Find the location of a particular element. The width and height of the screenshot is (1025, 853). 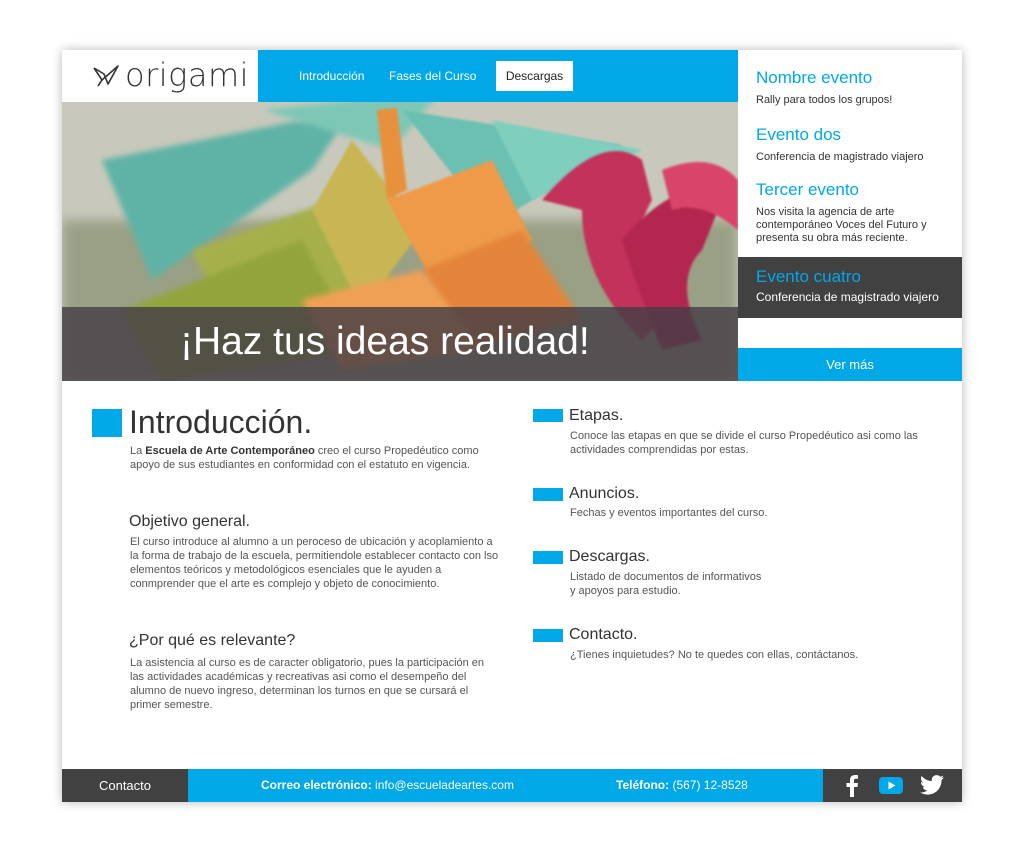

nav-item-introduccion: Introducción is located at coordinates (331, 76).